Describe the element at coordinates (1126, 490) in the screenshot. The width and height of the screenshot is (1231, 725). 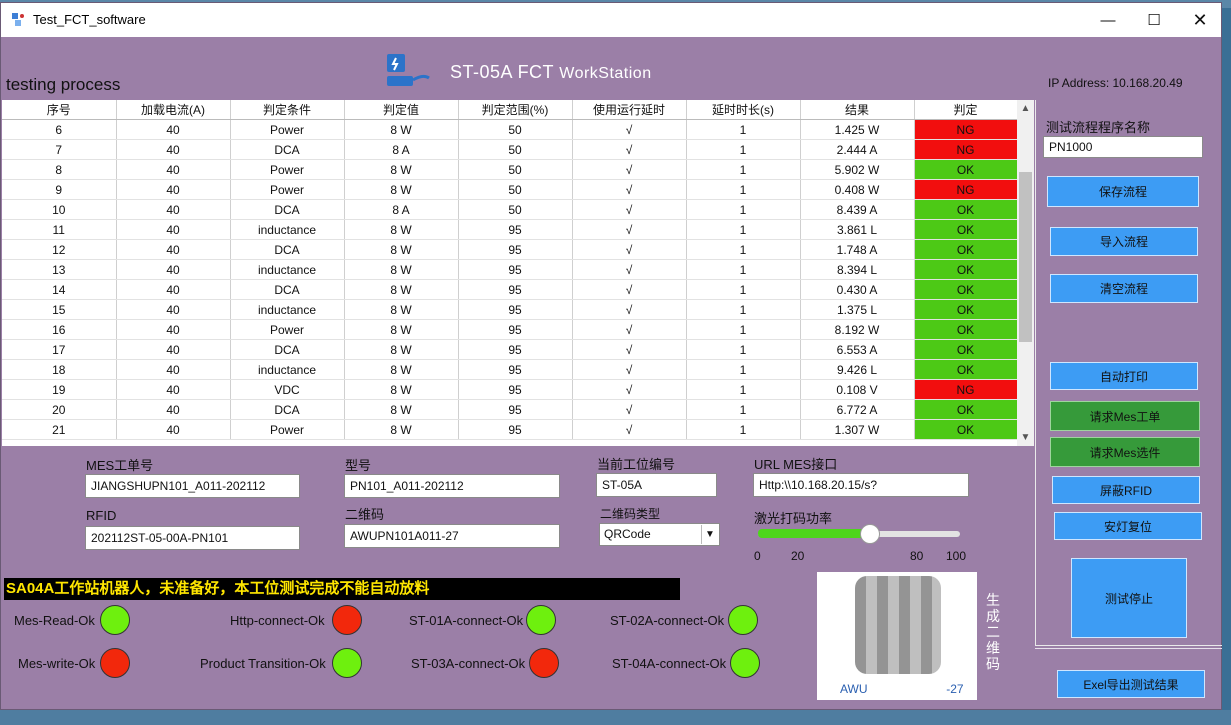
I see `block-rfid-button: 屏蔽RFID` at that location.